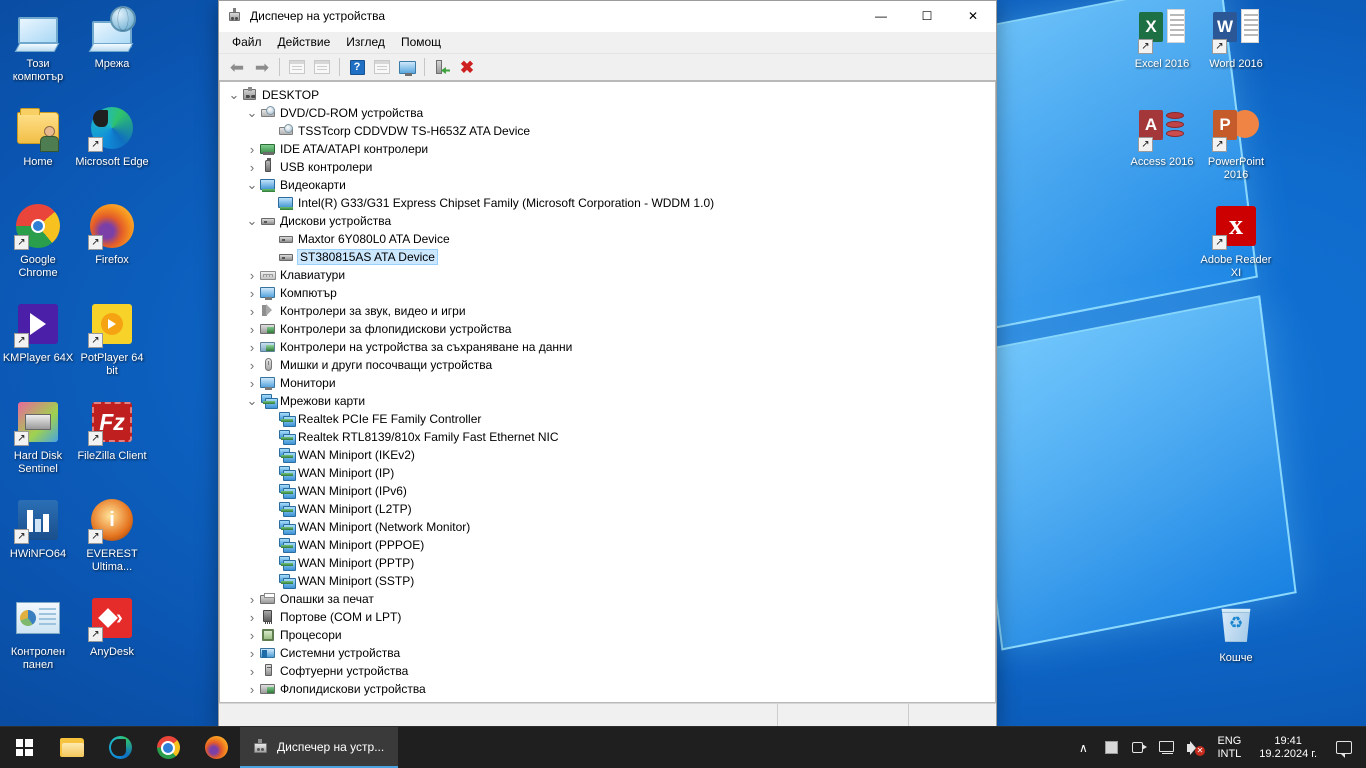 This screenshot has height=768, width=1366. Describe the element at coordinates (607, 455) in the screenshot. I see `tree-row: WAN Miniport (IKEv2)` at that location.